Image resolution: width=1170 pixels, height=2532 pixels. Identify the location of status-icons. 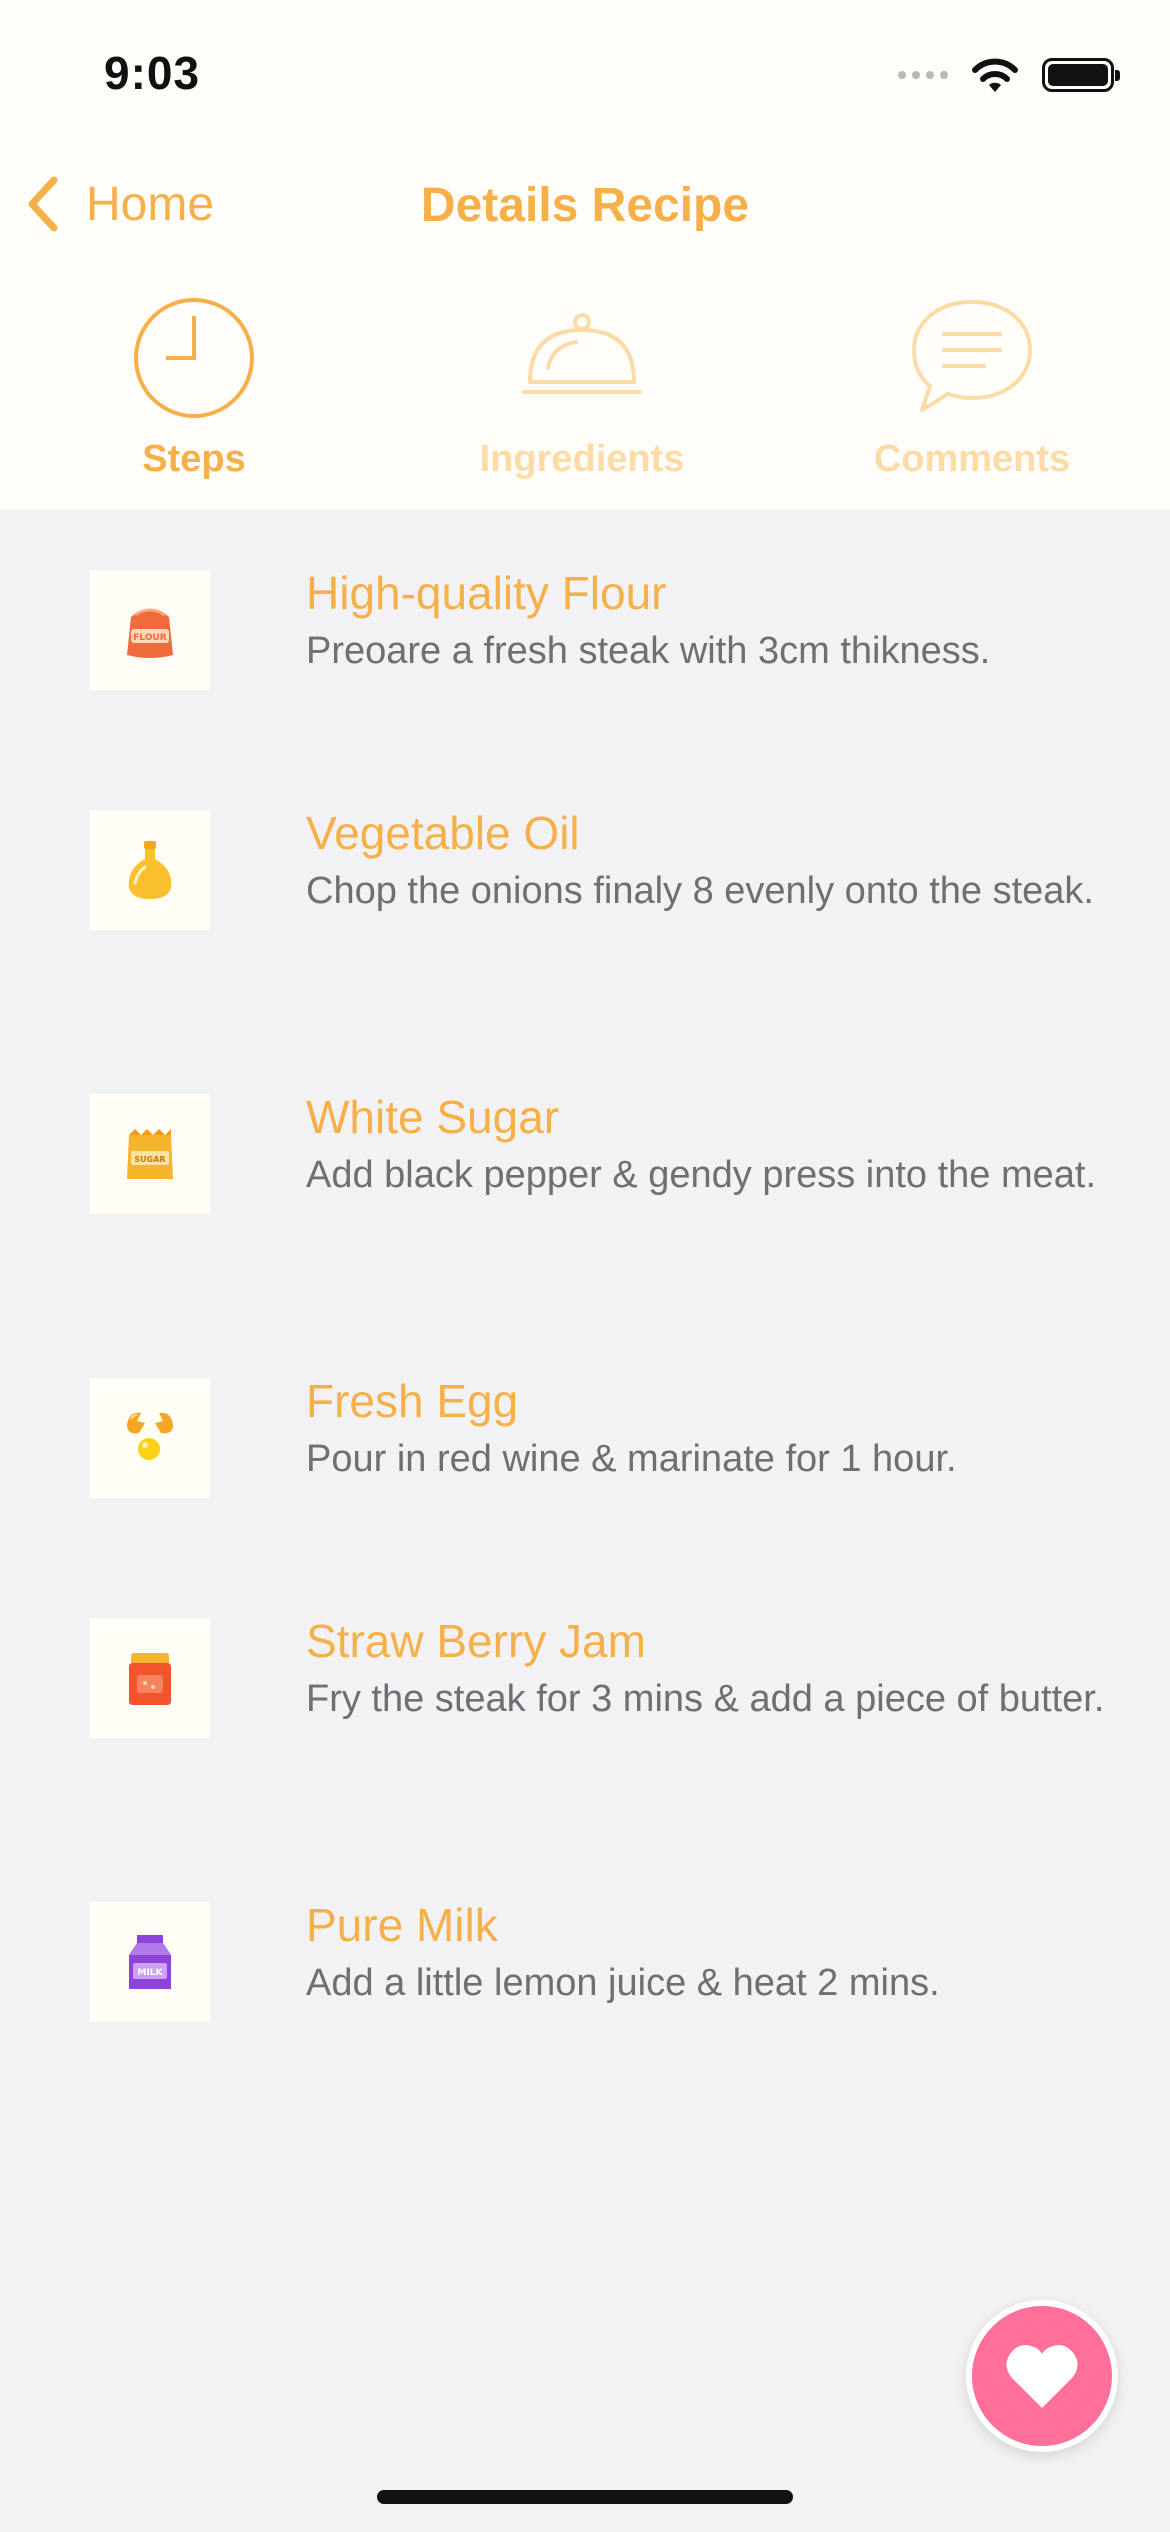
(1009, 75).